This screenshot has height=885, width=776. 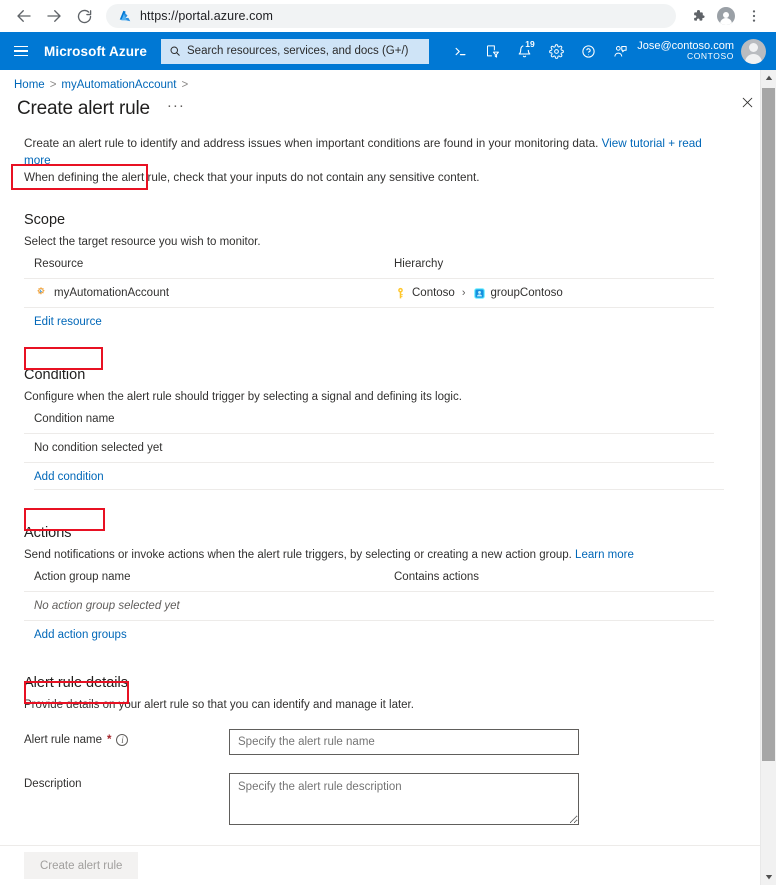 What do you see at coordinates (460, 51) in the screenshot?
I see `cloud-shell-icon` at bounding box center [460, 51].